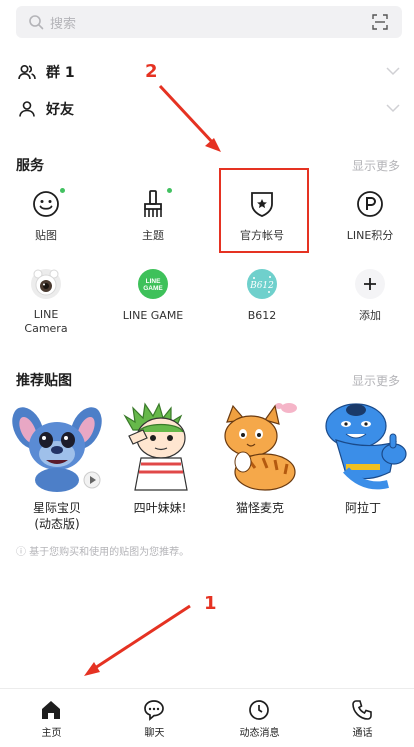  I want to click on friends-label: 好友, so click(60, 110).